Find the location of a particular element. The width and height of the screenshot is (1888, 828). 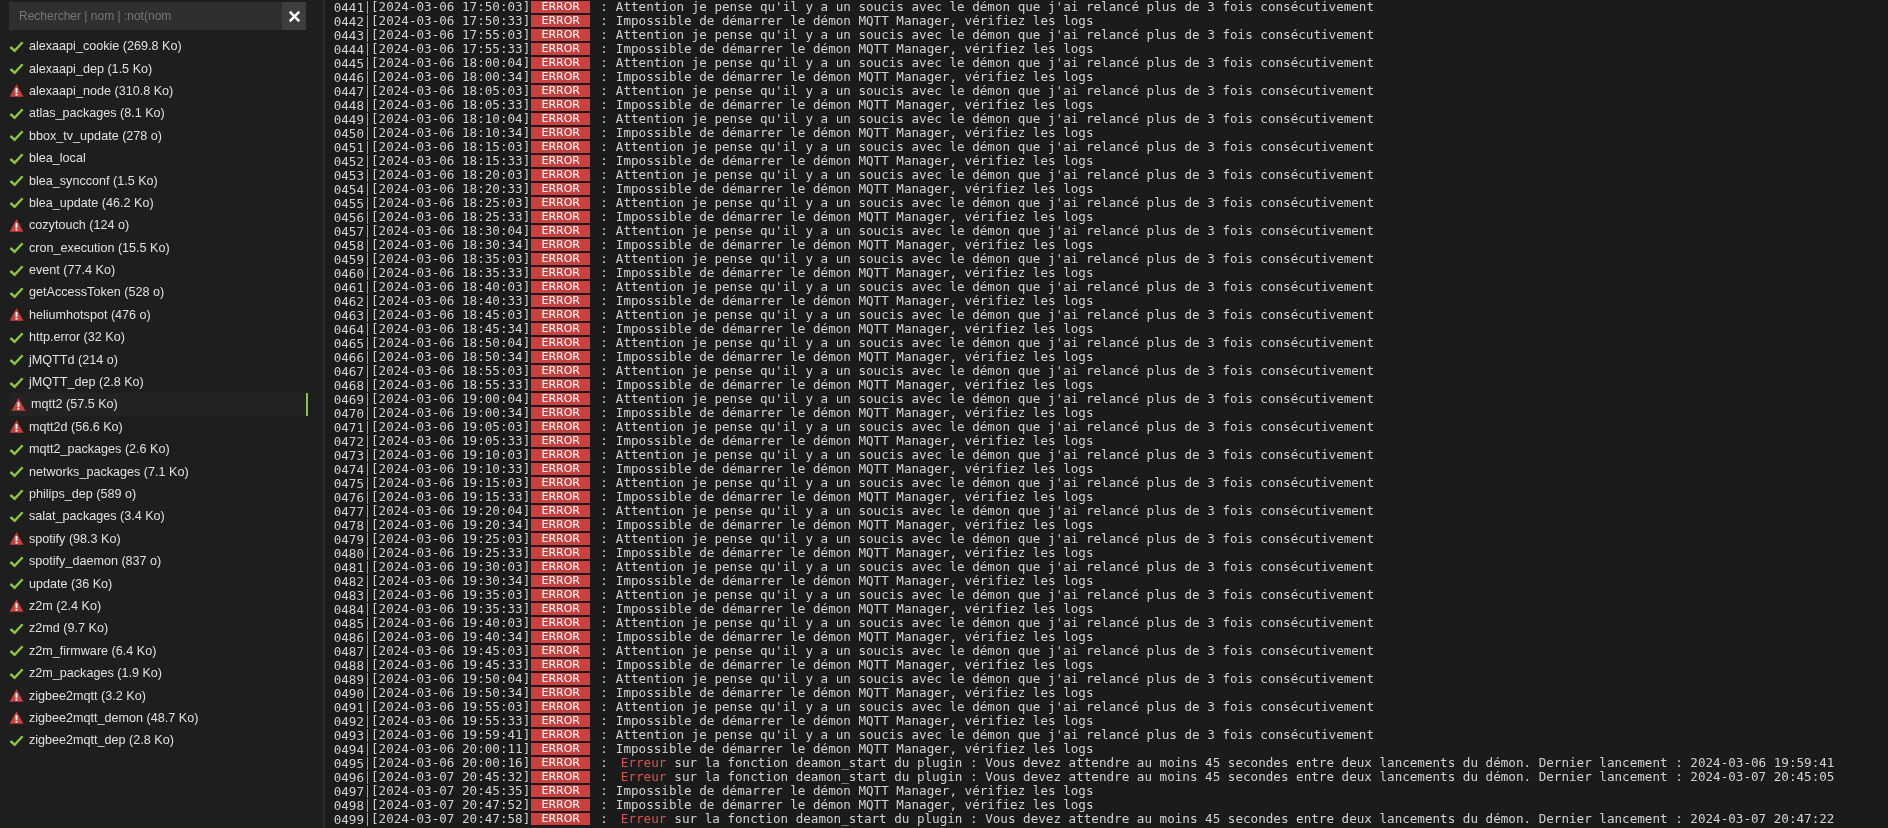

timestamp: [2024-03-06 18:30:34] is located at coordinates (450, 245).